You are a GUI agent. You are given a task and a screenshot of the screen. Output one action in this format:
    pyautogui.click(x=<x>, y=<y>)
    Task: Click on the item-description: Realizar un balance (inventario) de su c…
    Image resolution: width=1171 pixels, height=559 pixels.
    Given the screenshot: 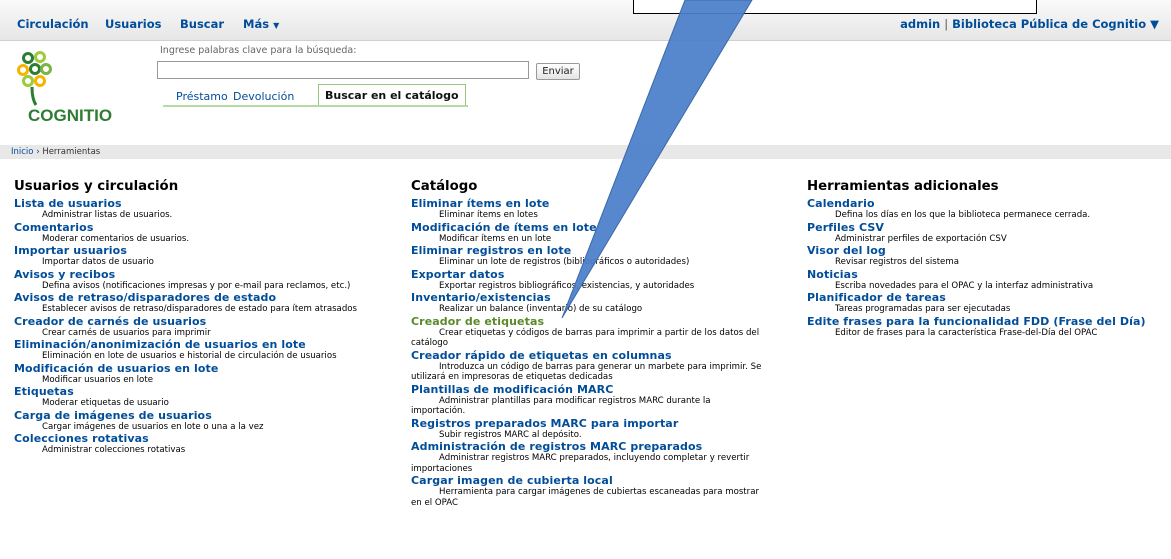 What is the action you would take?
    pyautogui.click(x=541, y=309)
    